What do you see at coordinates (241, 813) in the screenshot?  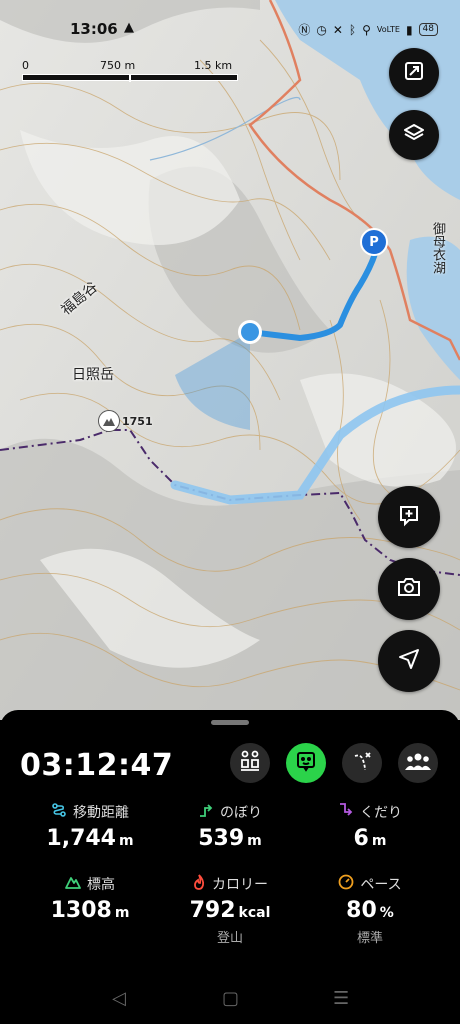 I see `ascent-label: のぼり` at bounding box center [241, 813].